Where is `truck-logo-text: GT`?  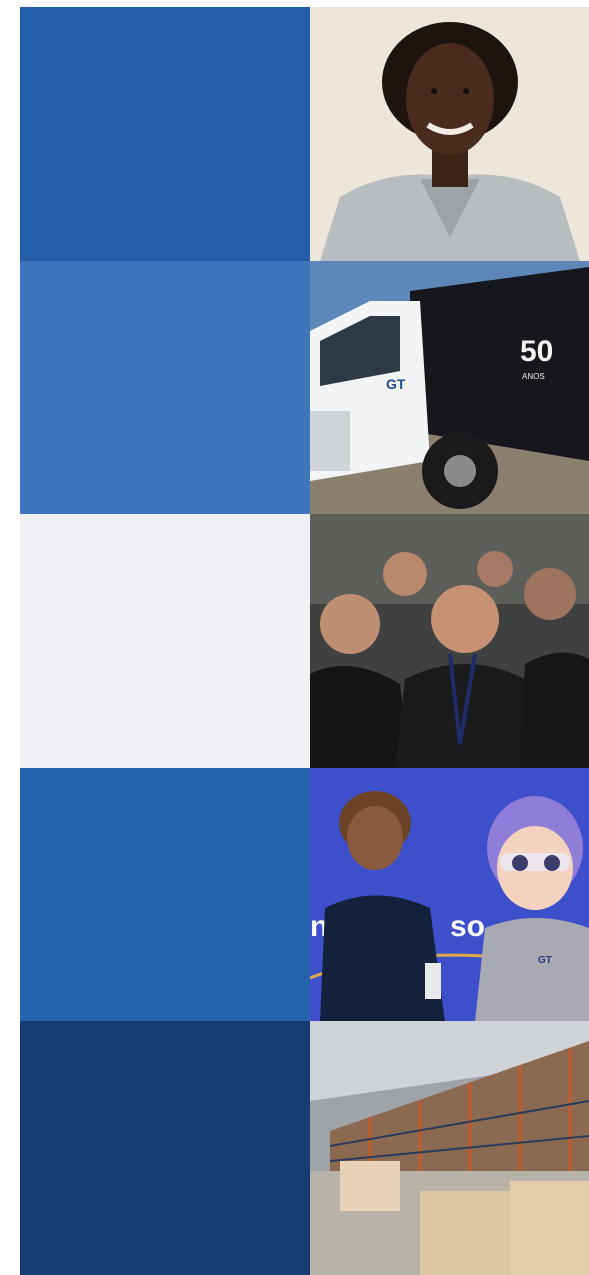 truck-logo-text: GT is located at coordinates (396, 384).